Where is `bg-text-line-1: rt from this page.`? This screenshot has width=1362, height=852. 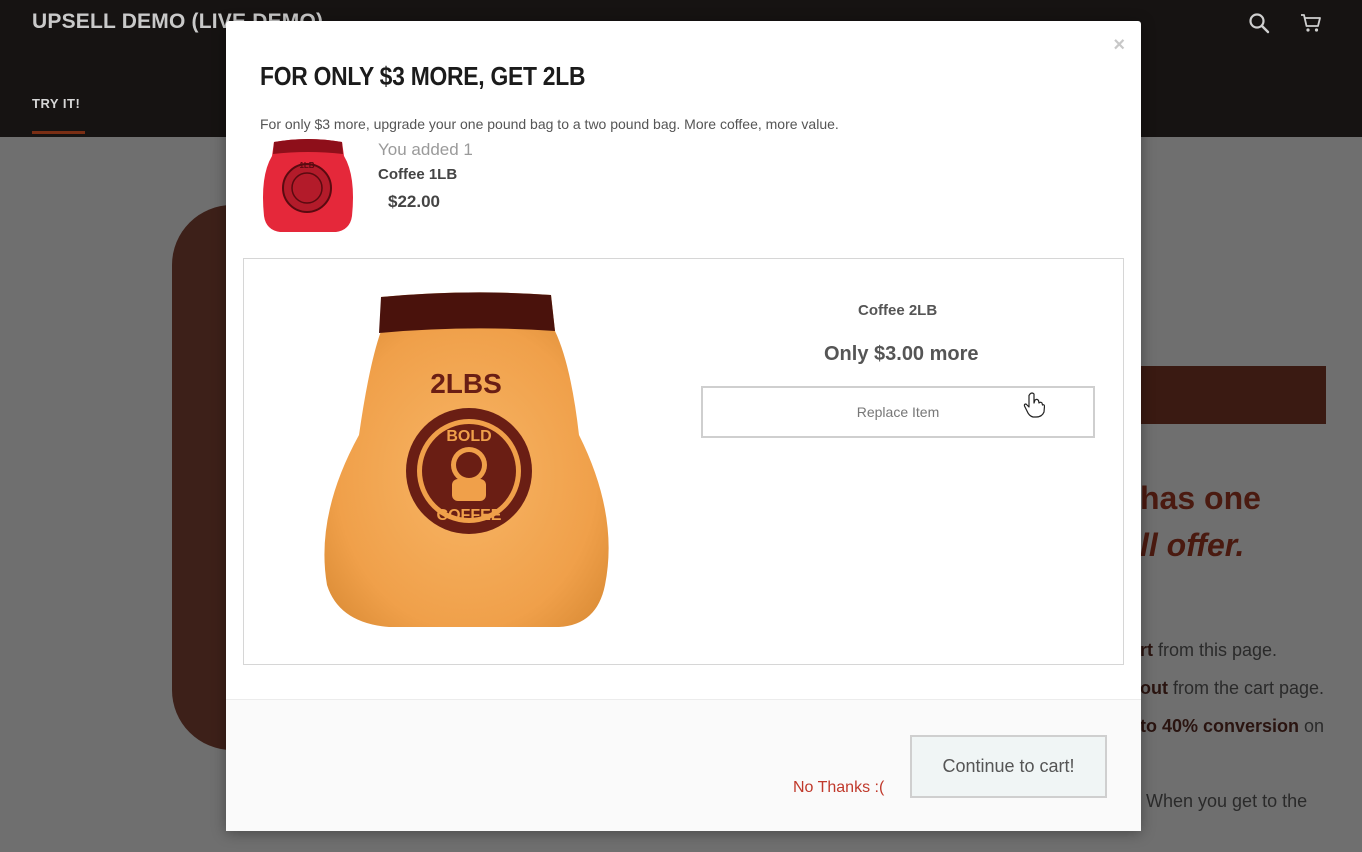
bg-text-line-1: rt from this page. is located at coordinates (1209, 650).